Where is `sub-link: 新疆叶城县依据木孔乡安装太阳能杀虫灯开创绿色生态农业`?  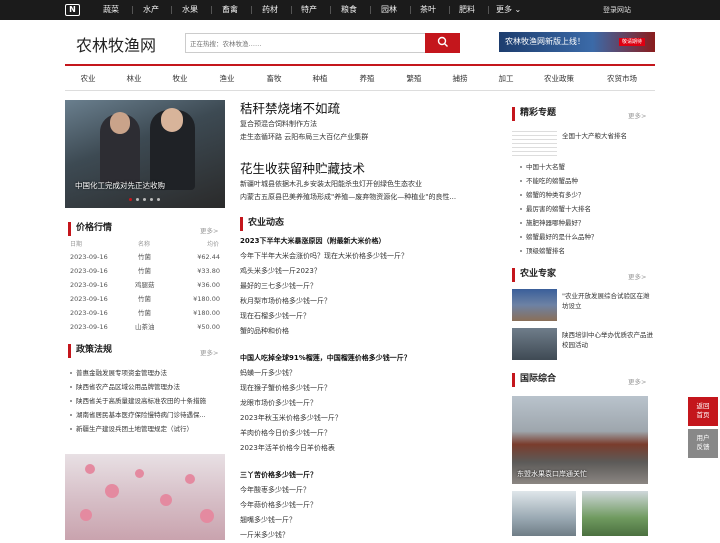 sub-link: 新疆叶城县依据木孔乡安装太阳能杀虫灯开创绿色生态农业 is located at coordinates (331, 184).